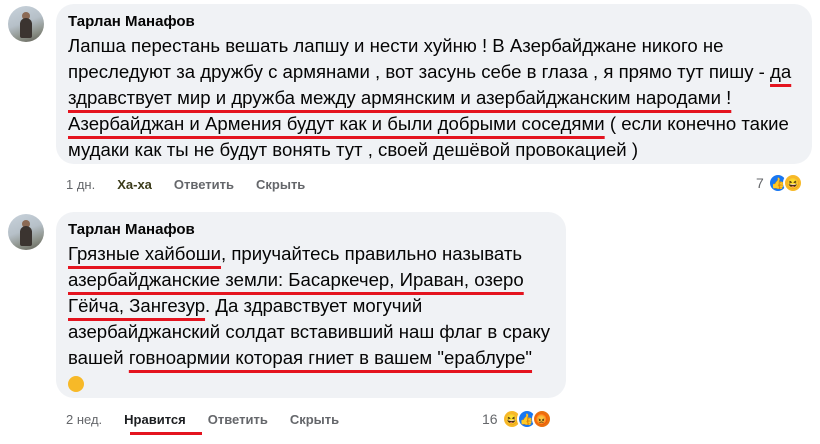 The width and height of the screenshot is (820, 444). Describe the element at coordinates (779, 183) in the screenshot. I see `reaction-summary: 7 👍 😆` at that location.